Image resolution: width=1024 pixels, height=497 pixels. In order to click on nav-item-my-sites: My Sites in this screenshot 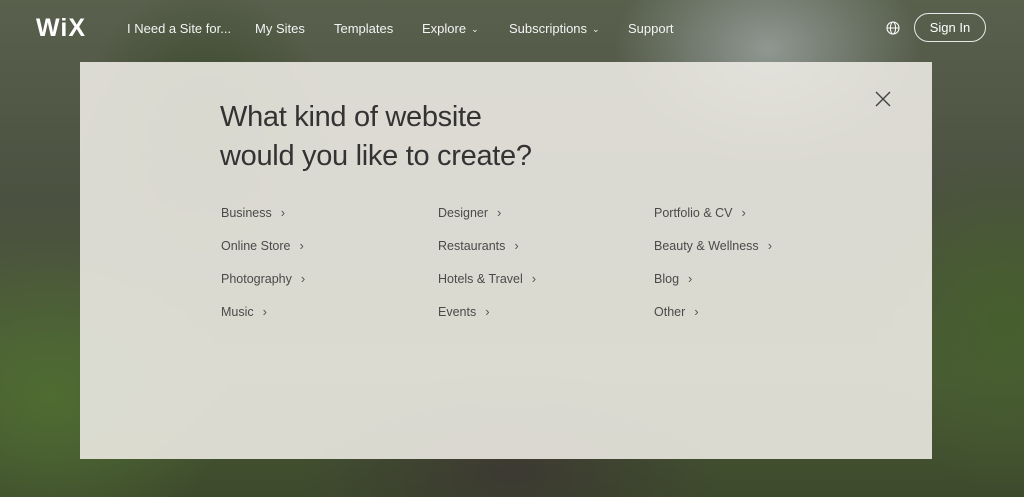, I will do `click(280, 28)`.